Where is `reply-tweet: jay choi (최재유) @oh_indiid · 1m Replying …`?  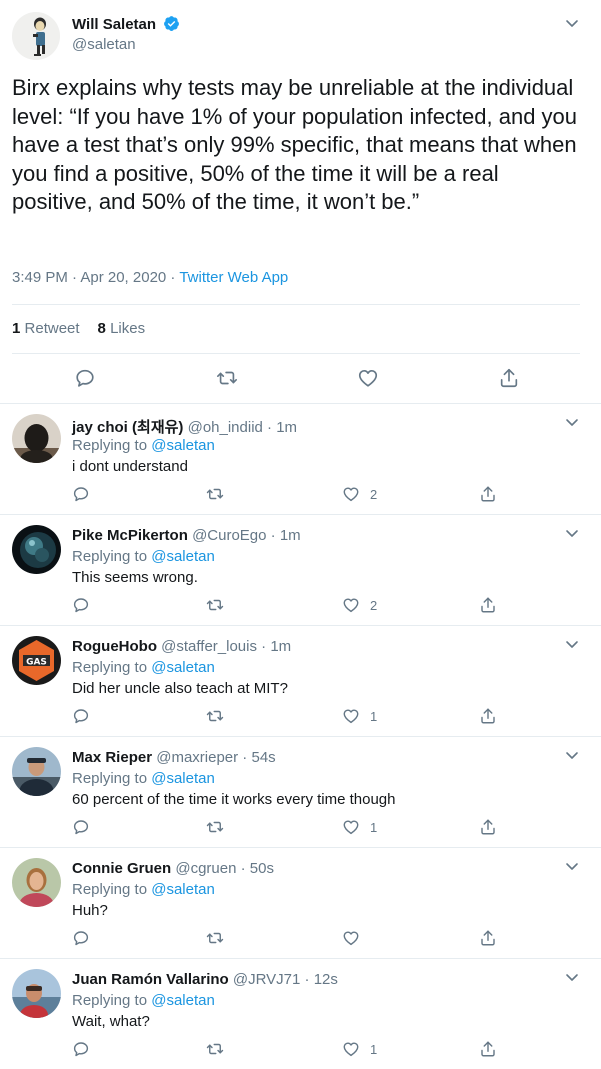 reply-tweet: jay choi (최재유) @oh_indiid · 1m Replying … is located at coordinates (300, 458).